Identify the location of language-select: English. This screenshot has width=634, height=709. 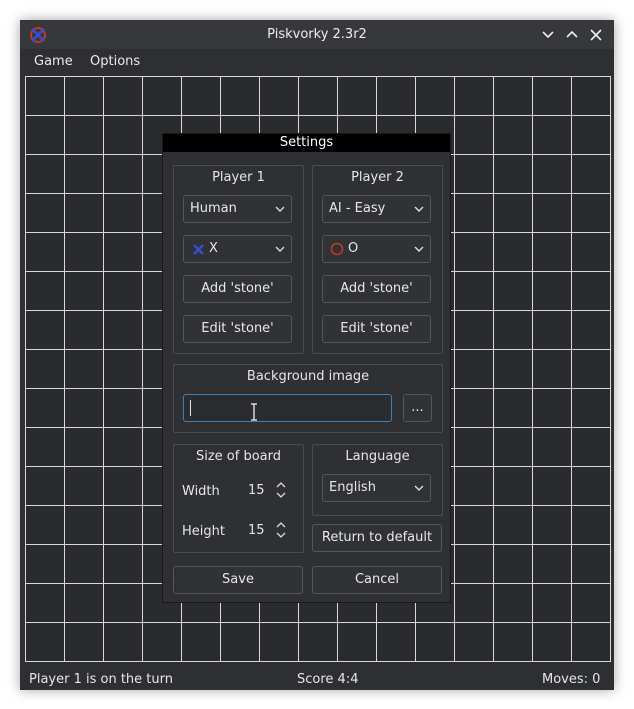
(376, 488).